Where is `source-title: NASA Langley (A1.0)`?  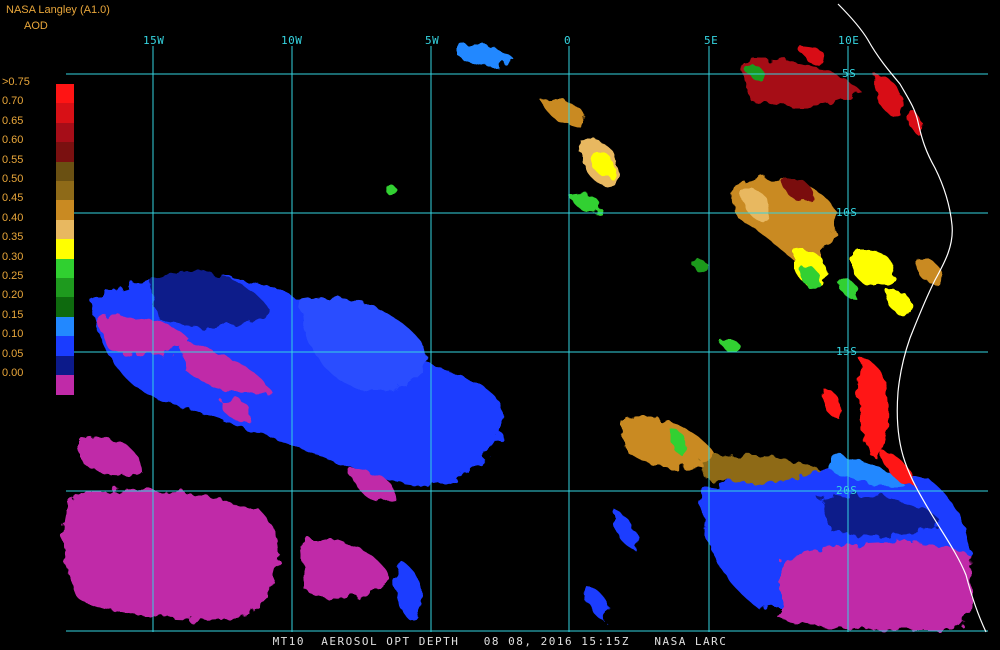 source-title: NASA Langley (A1.0) is located at coordinates (58, 10).